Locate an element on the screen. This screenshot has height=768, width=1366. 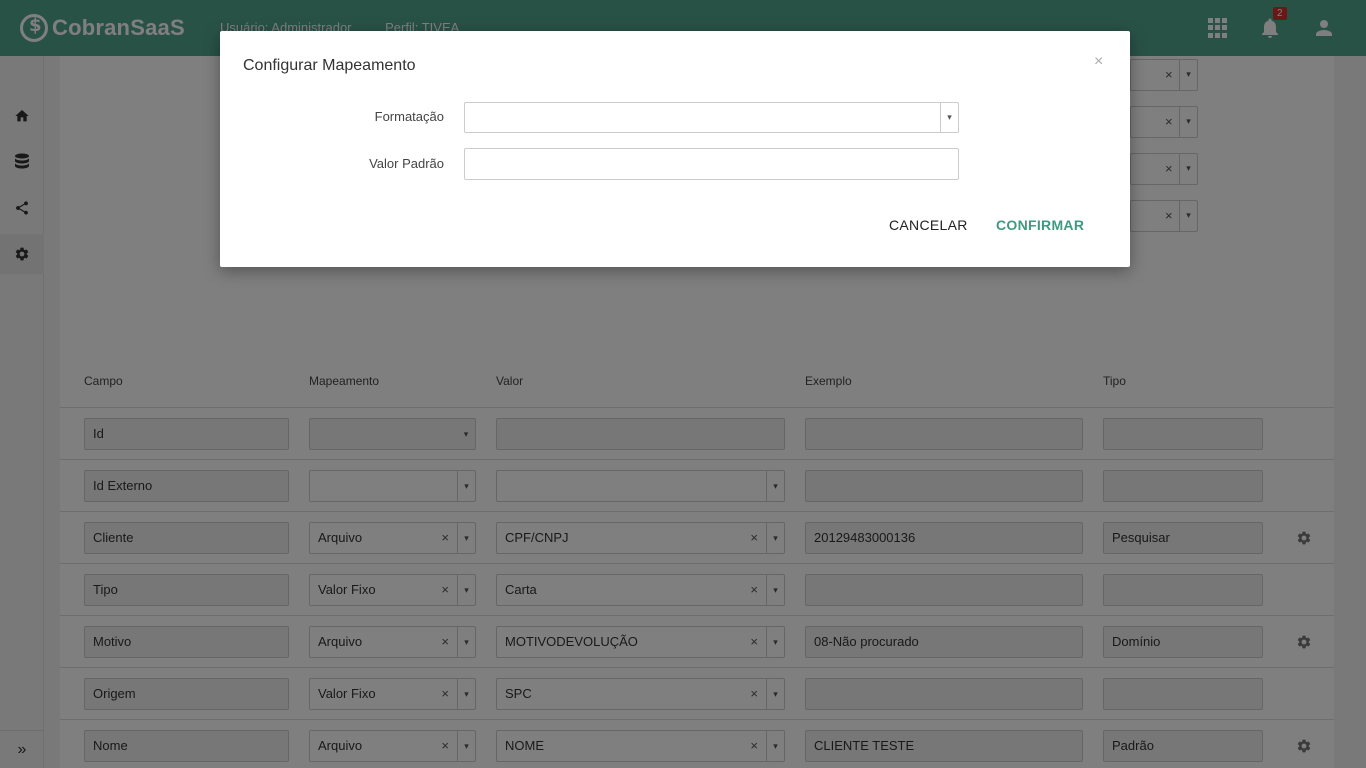
formatacao-select: ▾ is located at coordinates (711, 117).